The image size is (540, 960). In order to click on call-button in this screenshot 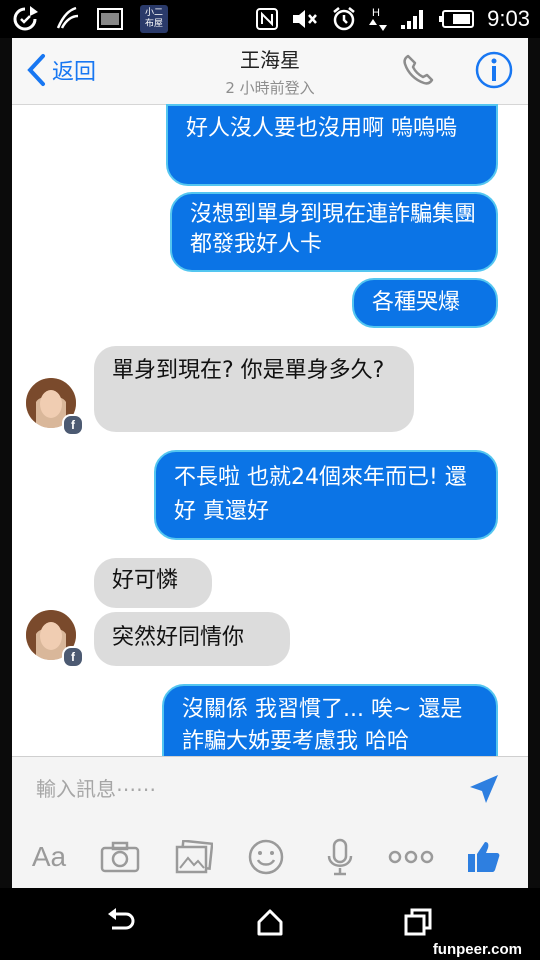, I will do `click(418, 72)`.